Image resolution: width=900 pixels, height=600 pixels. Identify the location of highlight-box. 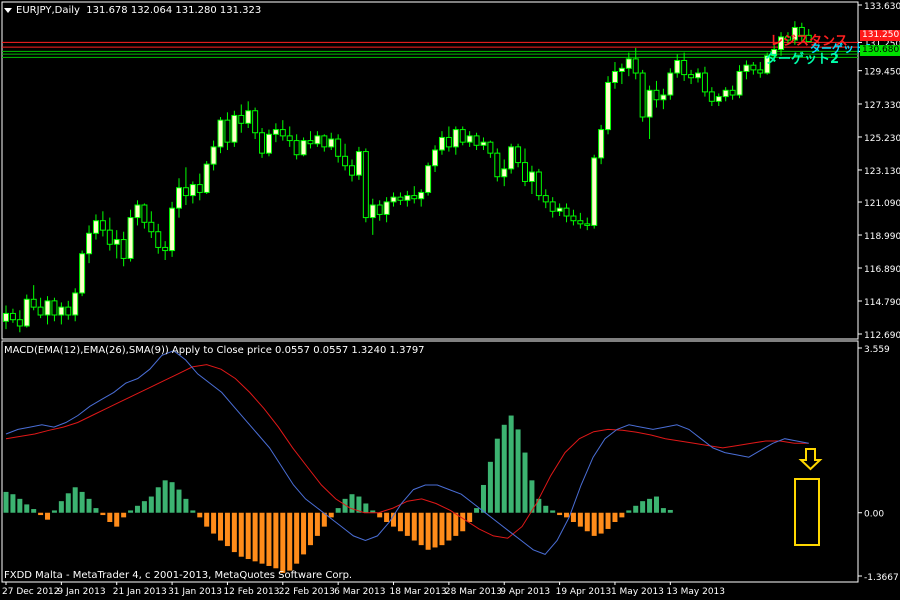
(807, 512).